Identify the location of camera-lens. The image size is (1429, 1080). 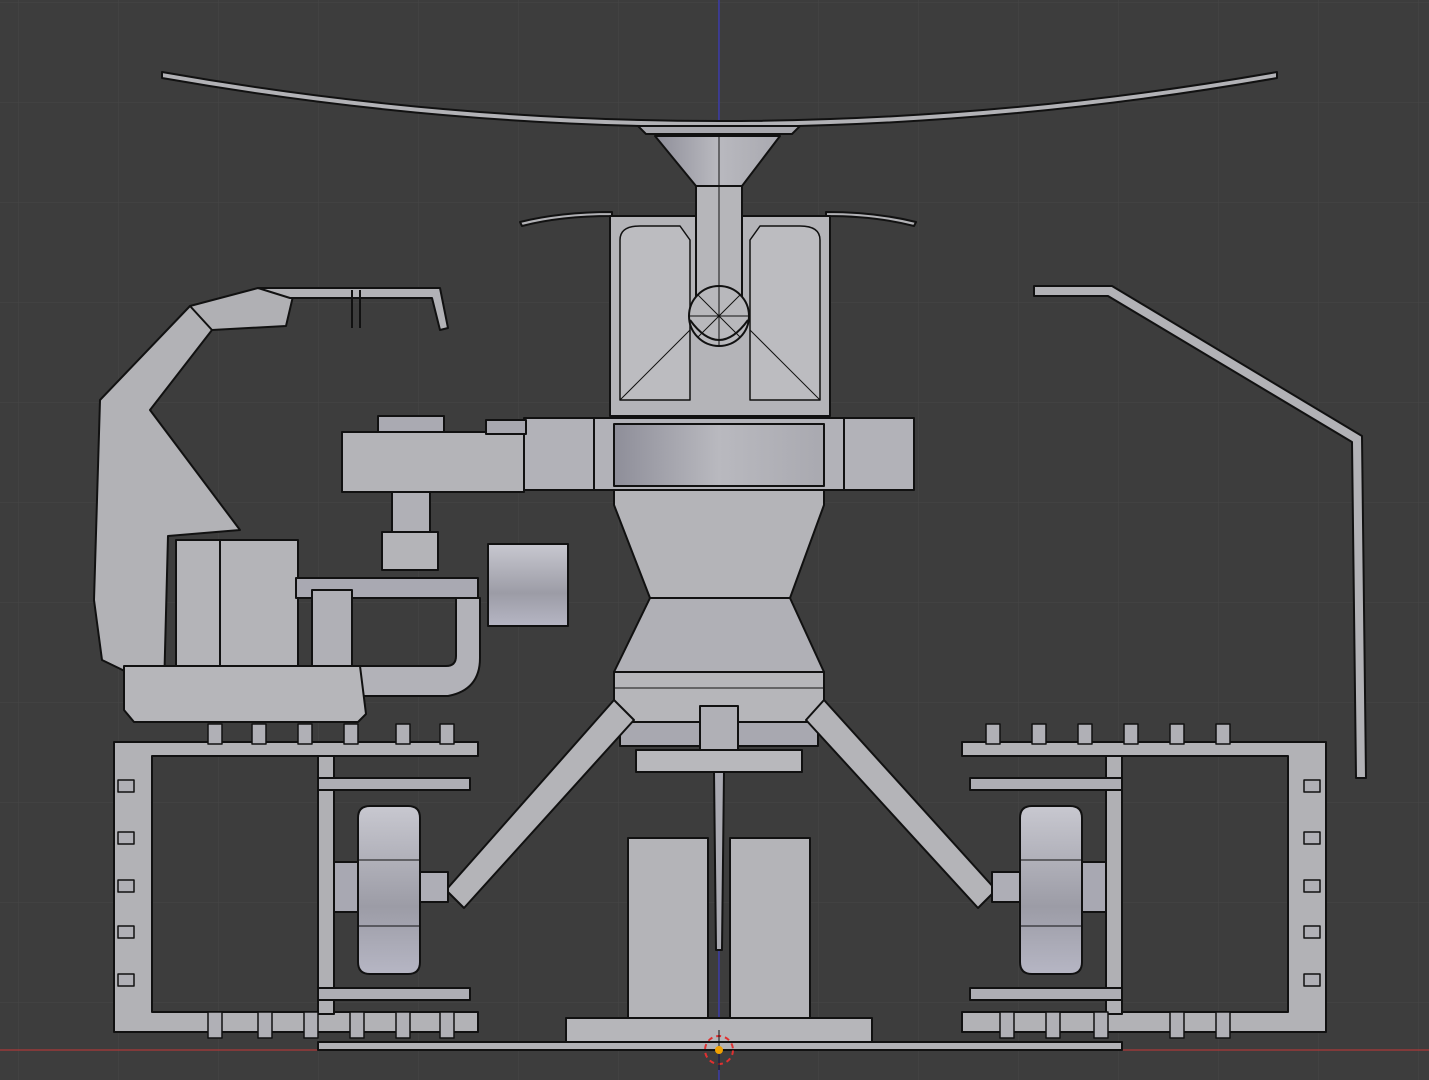
(528, 585).